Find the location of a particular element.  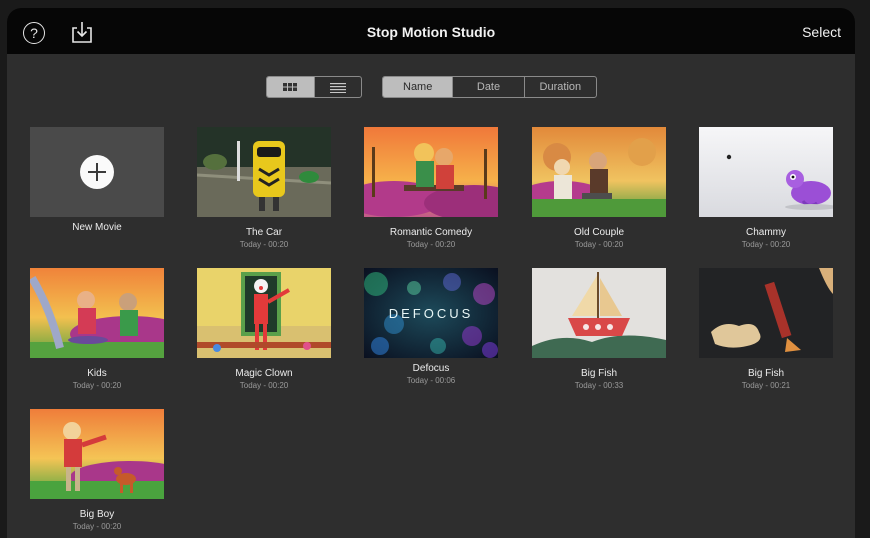

tile-date-duration: Today - 00:33 is located at coordinates (599, 385).